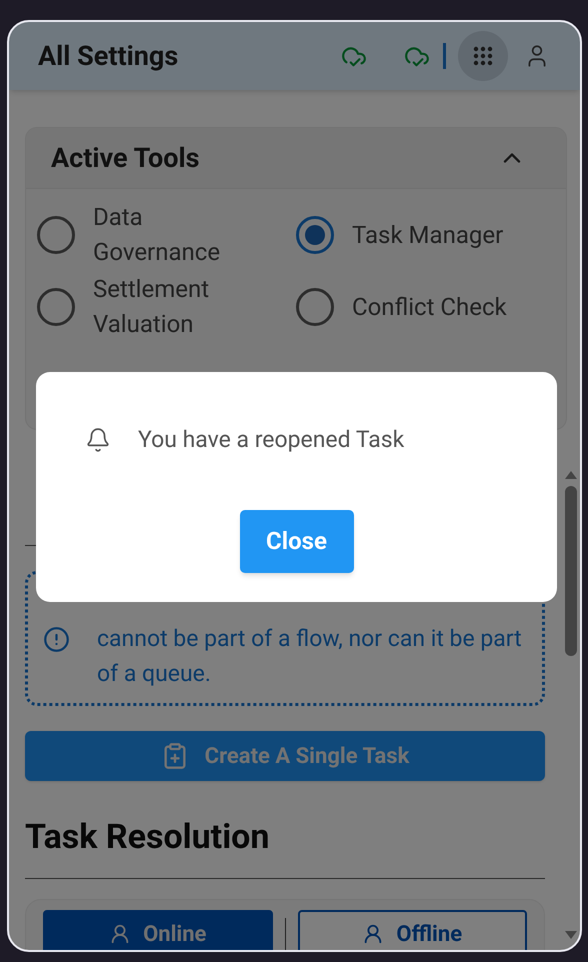  I want to click on scroll-up-icon, so click(571, 475).